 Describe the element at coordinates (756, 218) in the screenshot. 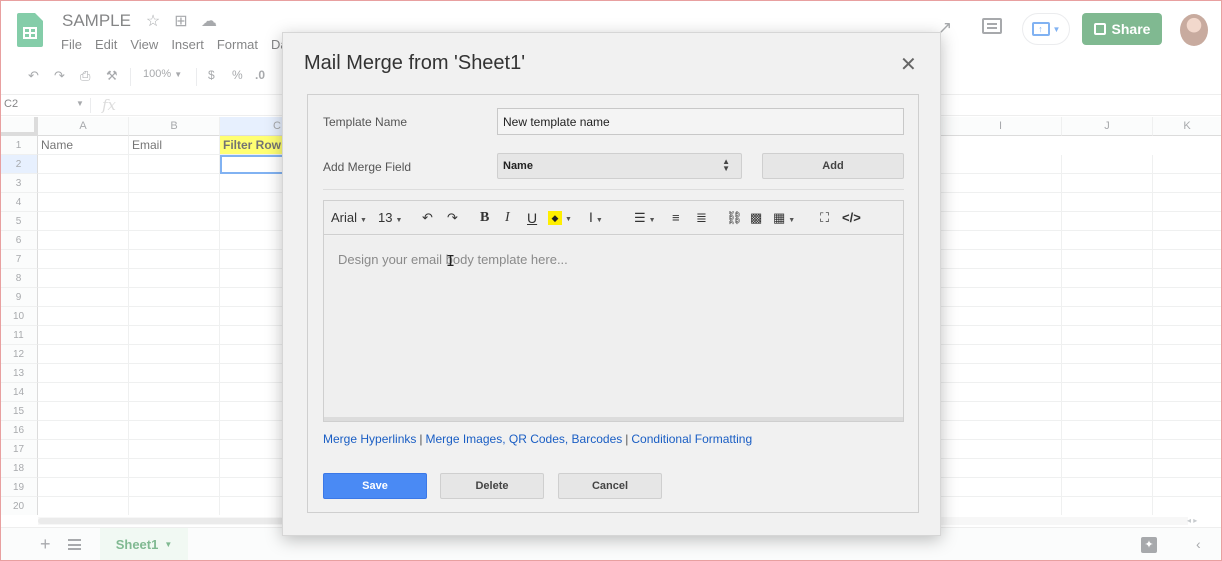

I see `image-icon: ▩` at that location.